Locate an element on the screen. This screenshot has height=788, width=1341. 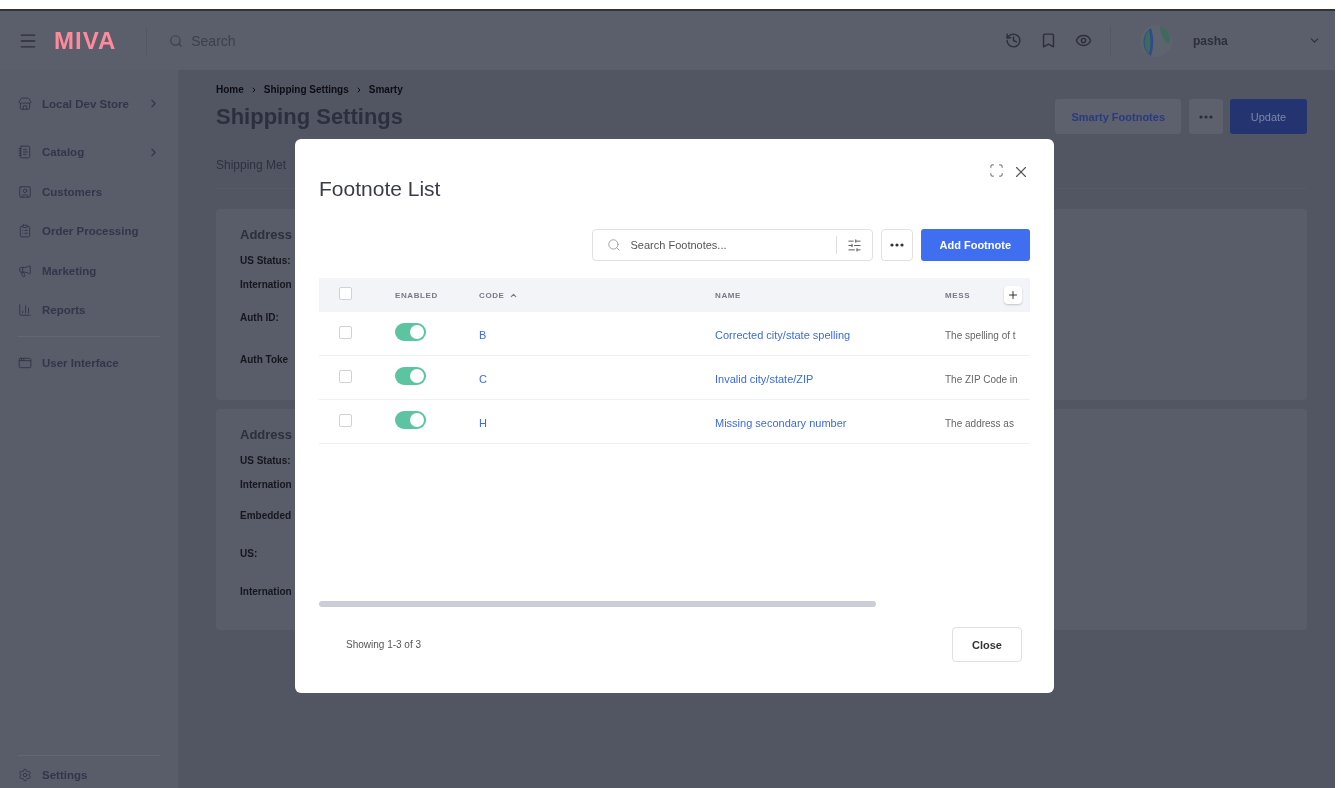
history-icon is located at coordinates (1013, 40).